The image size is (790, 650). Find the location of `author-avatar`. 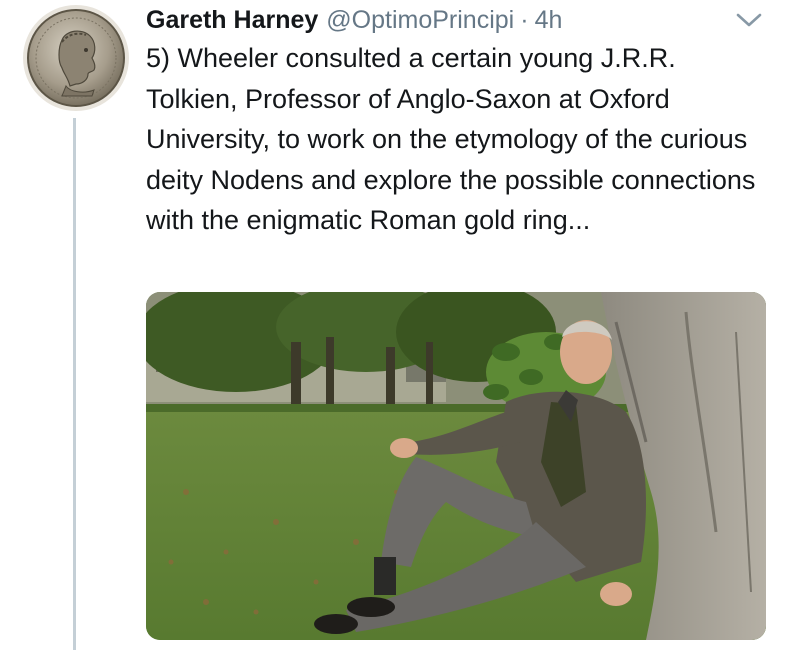

author-avatar is located at coordinates (76, 58).